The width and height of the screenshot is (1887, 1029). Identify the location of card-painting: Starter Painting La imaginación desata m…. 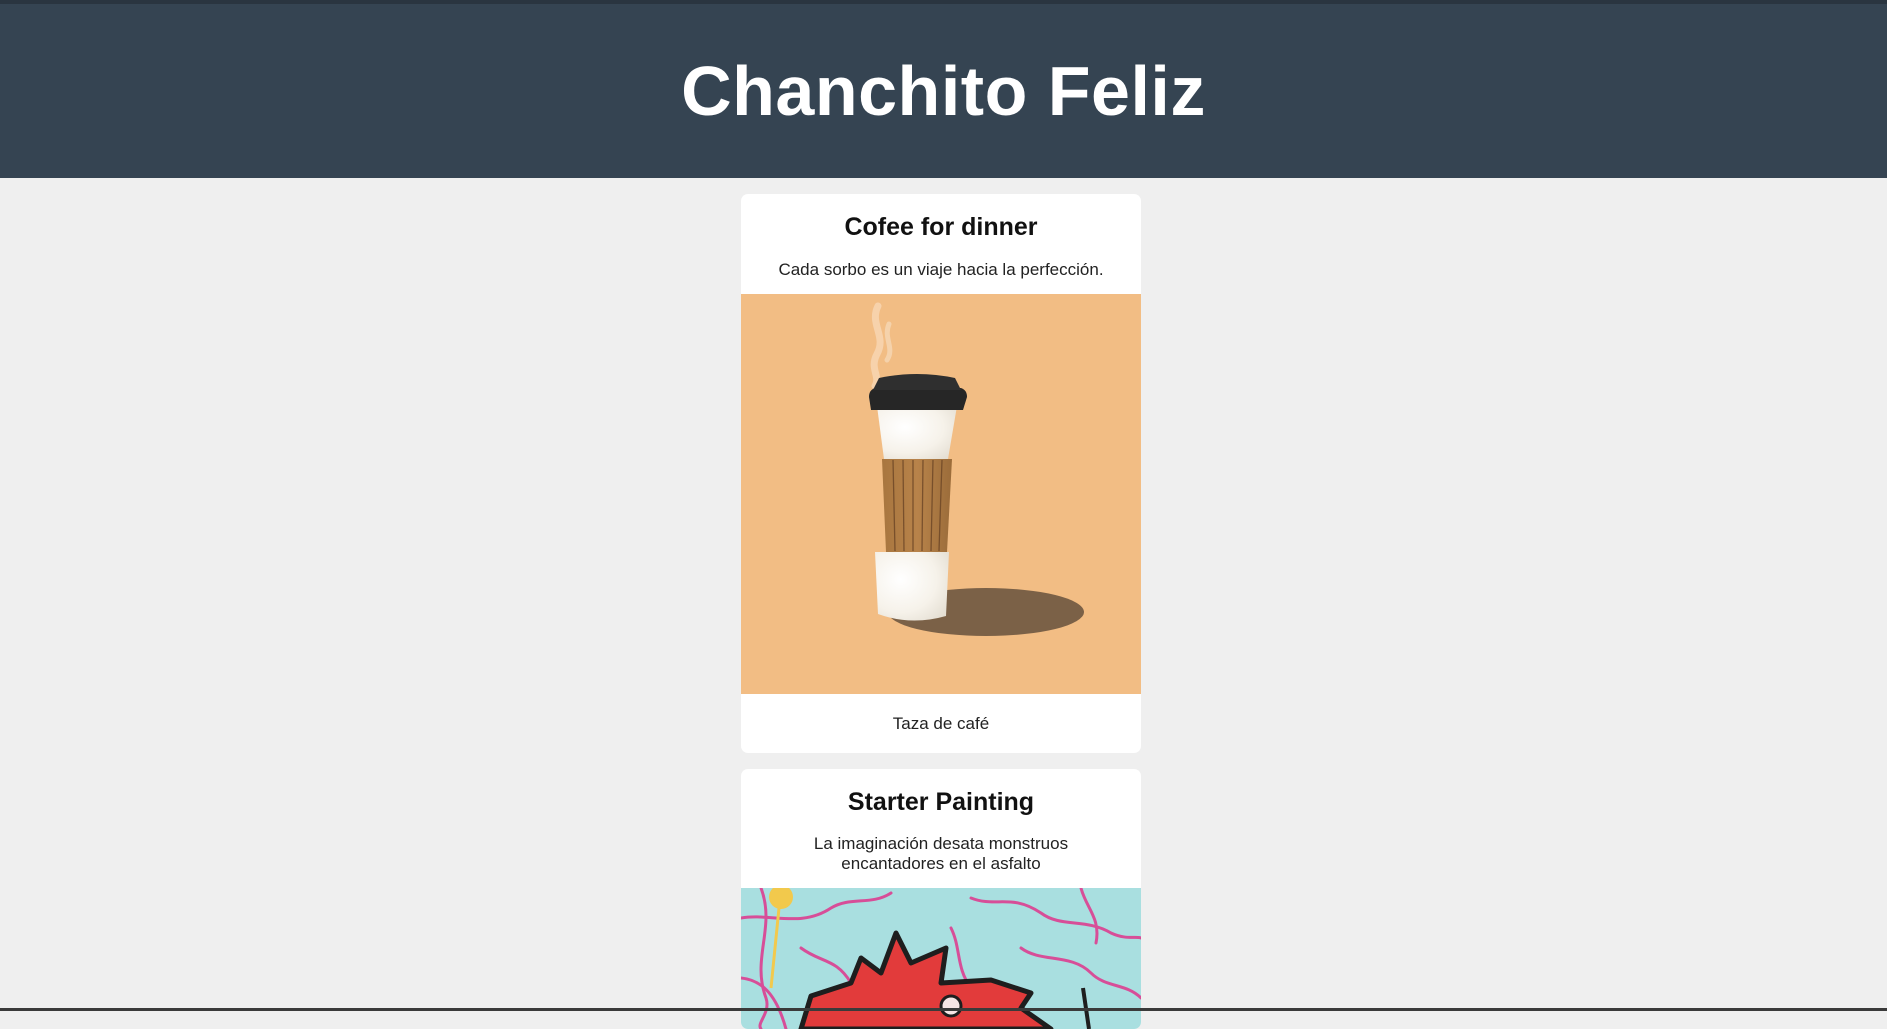
(941, 899).